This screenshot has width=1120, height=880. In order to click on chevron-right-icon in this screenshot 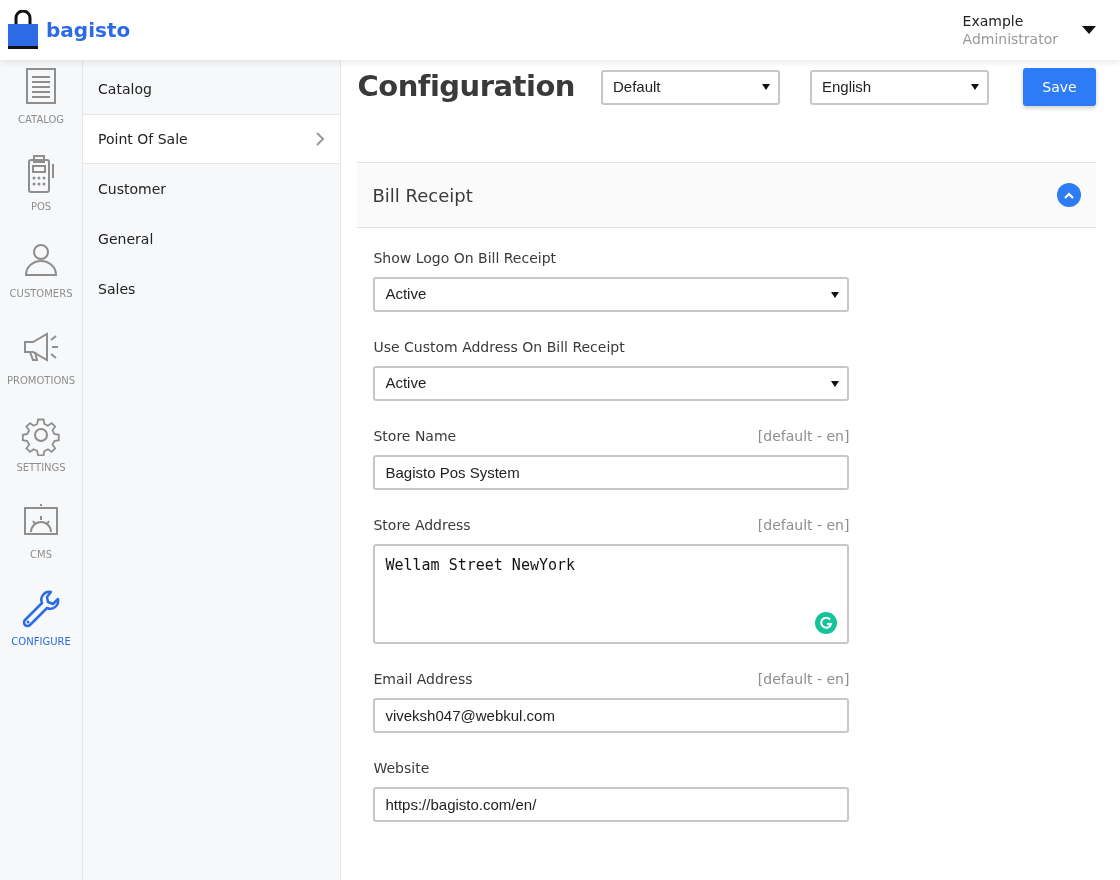, I will do `click(320, 139)`.